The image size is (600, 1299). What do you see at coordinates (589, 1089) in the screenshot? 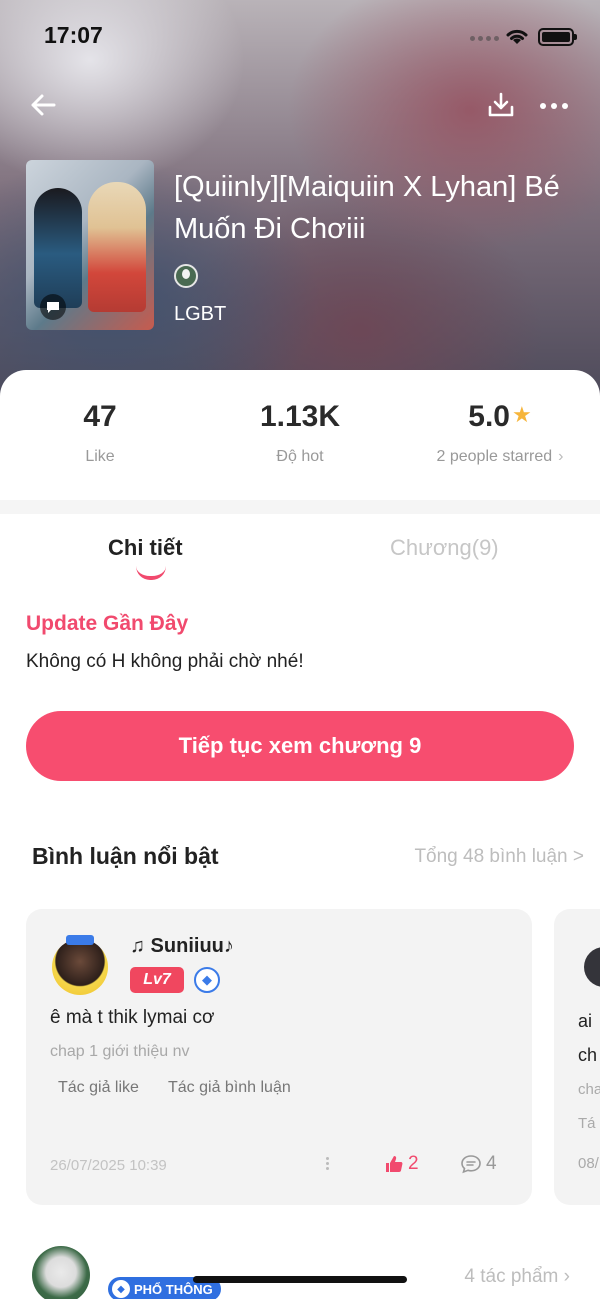
I see `comment-sub-fragment: cha` at bounding box center [589, 1089].